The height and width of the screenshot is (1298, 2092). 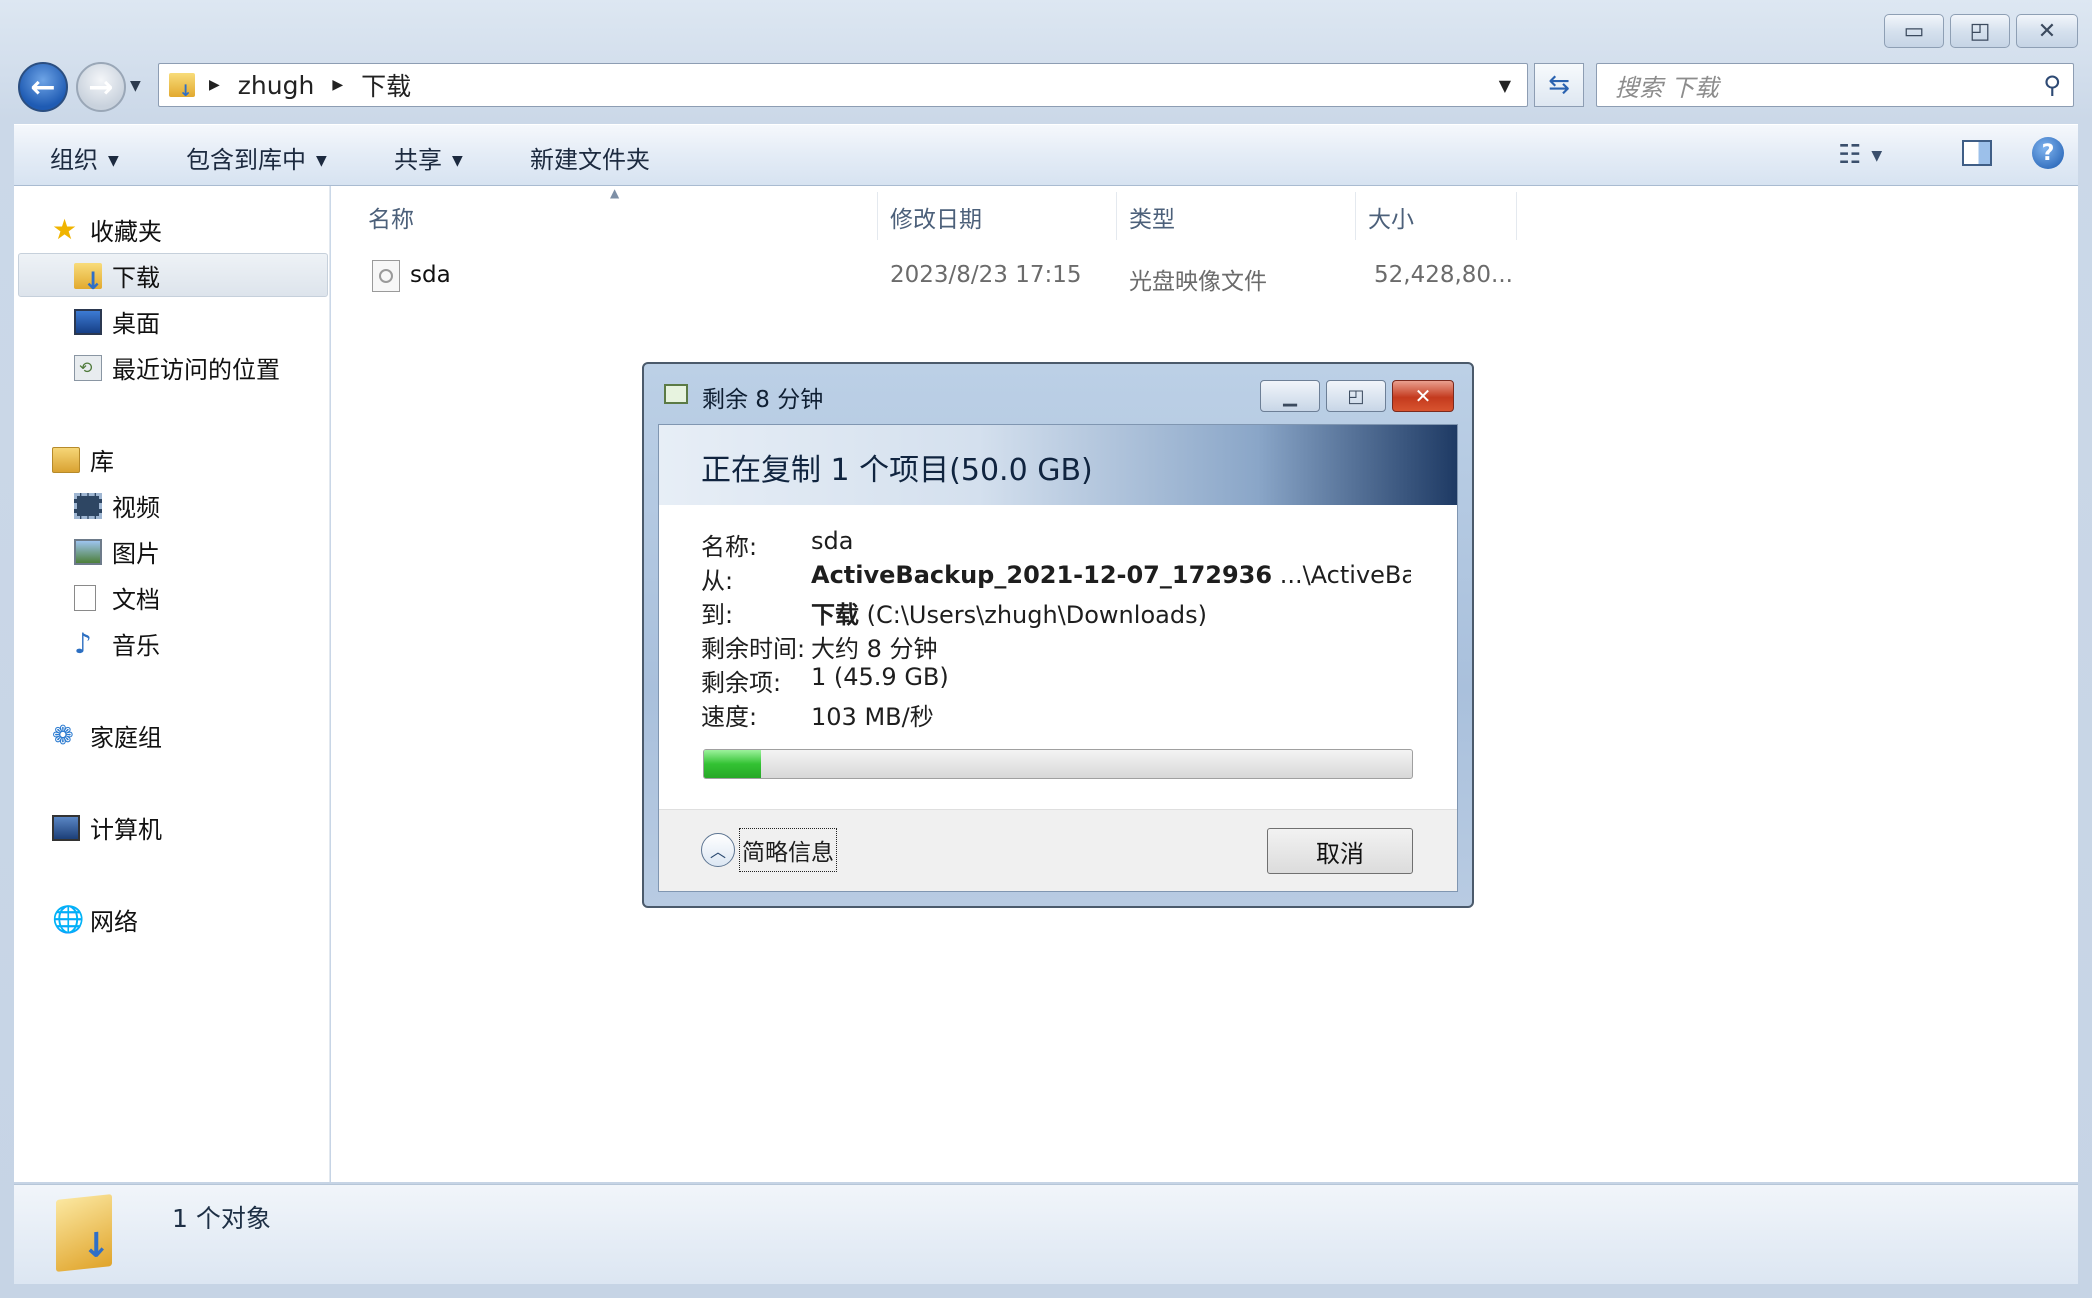 I want to click on nav-music: ♪ 音乐, so click(x=117, y=643).